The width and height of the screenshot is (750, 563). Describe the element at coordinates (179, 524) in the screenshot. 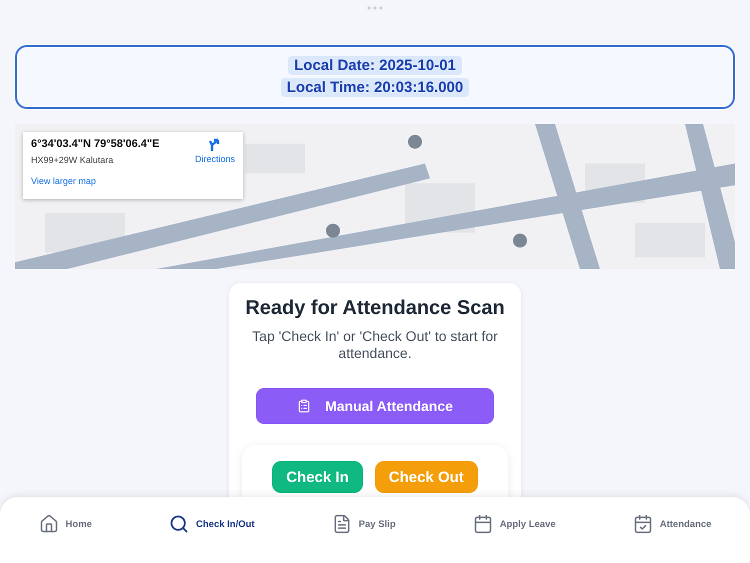

I see `search-icon` at that location.